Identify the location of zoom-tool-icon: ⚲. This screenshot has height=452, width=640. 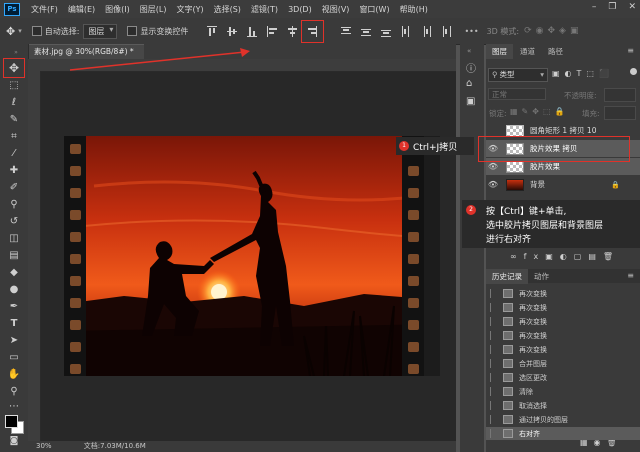
(14, 392).